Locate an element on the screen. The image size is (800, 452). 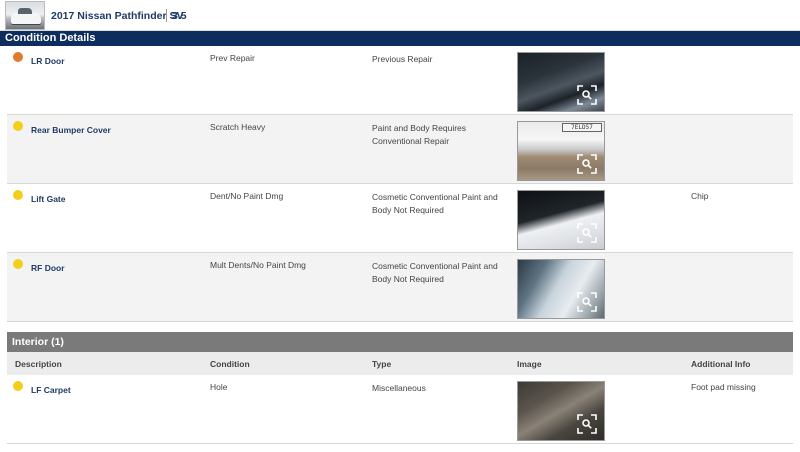
condition-details-header: Condition Details is located at coordinates (400, 38).